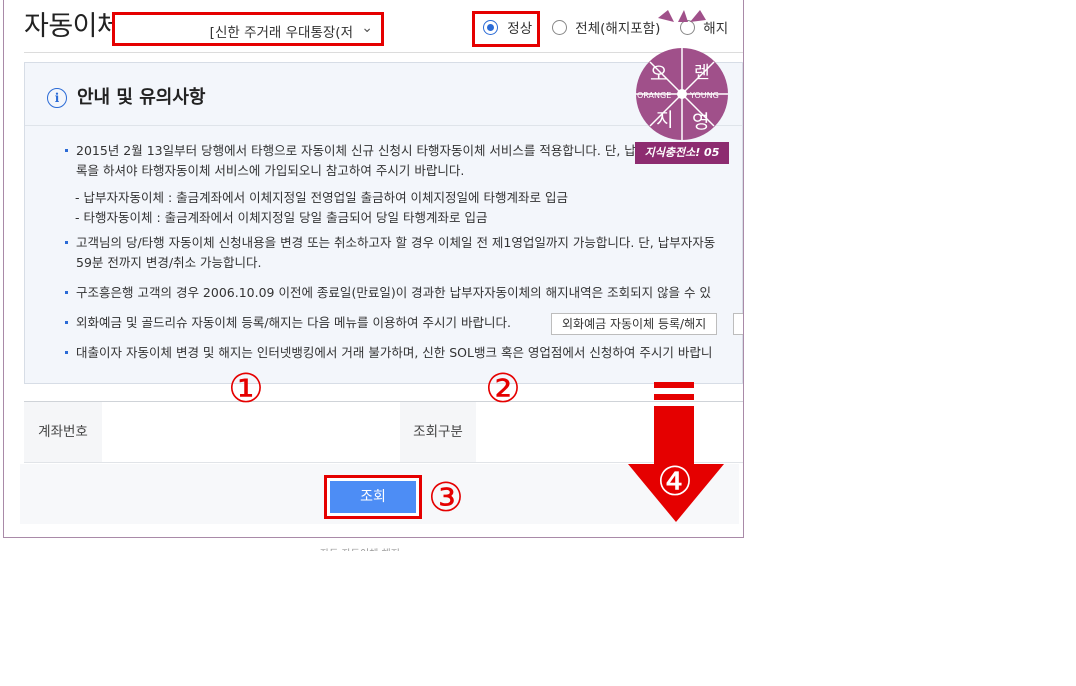 Image resolution: width=1076 pixels, height=686 pixels. I want to click on chevron-down-icon: ⌄, so click(367, 28).